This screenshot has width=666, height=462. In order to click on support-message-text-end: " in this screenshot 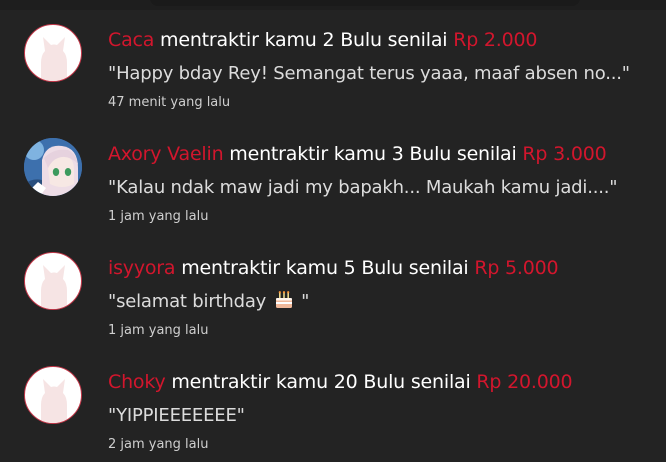, I will do `click(302, 301)`.